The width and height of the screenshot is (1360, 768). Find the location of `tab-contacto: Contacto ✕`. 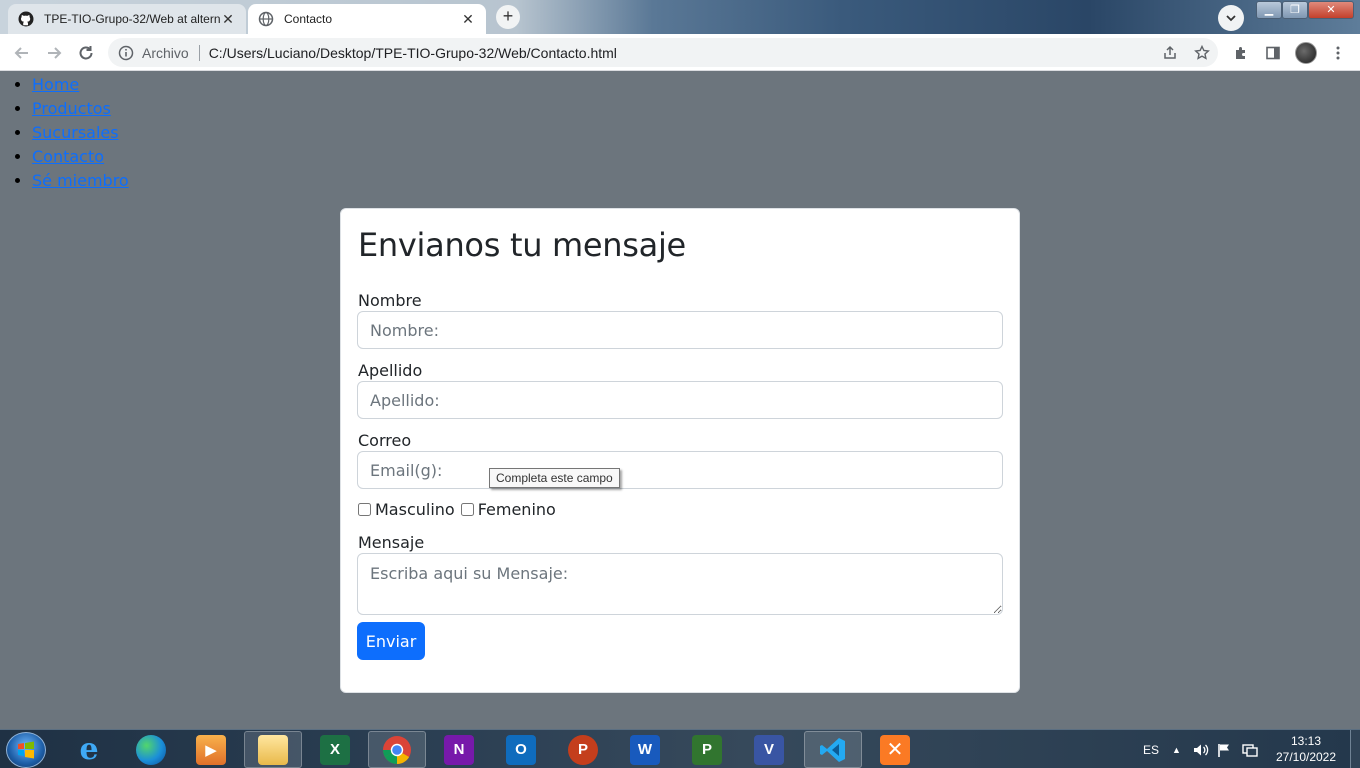

tab-contacto: Contacto ✕ is located at coordinates (367, 19).